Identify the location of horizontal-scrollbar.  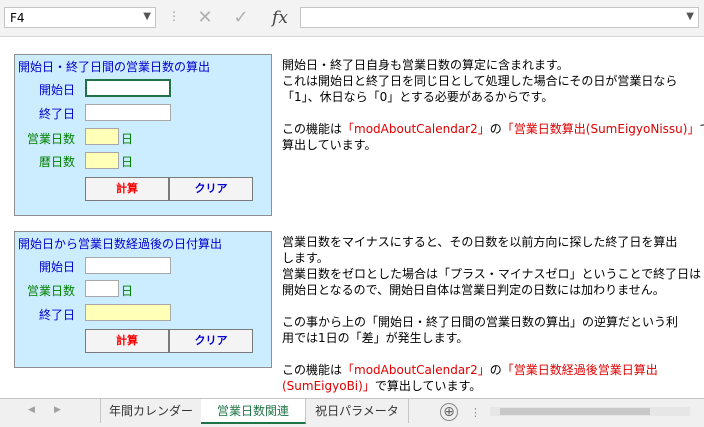
(590, 411).